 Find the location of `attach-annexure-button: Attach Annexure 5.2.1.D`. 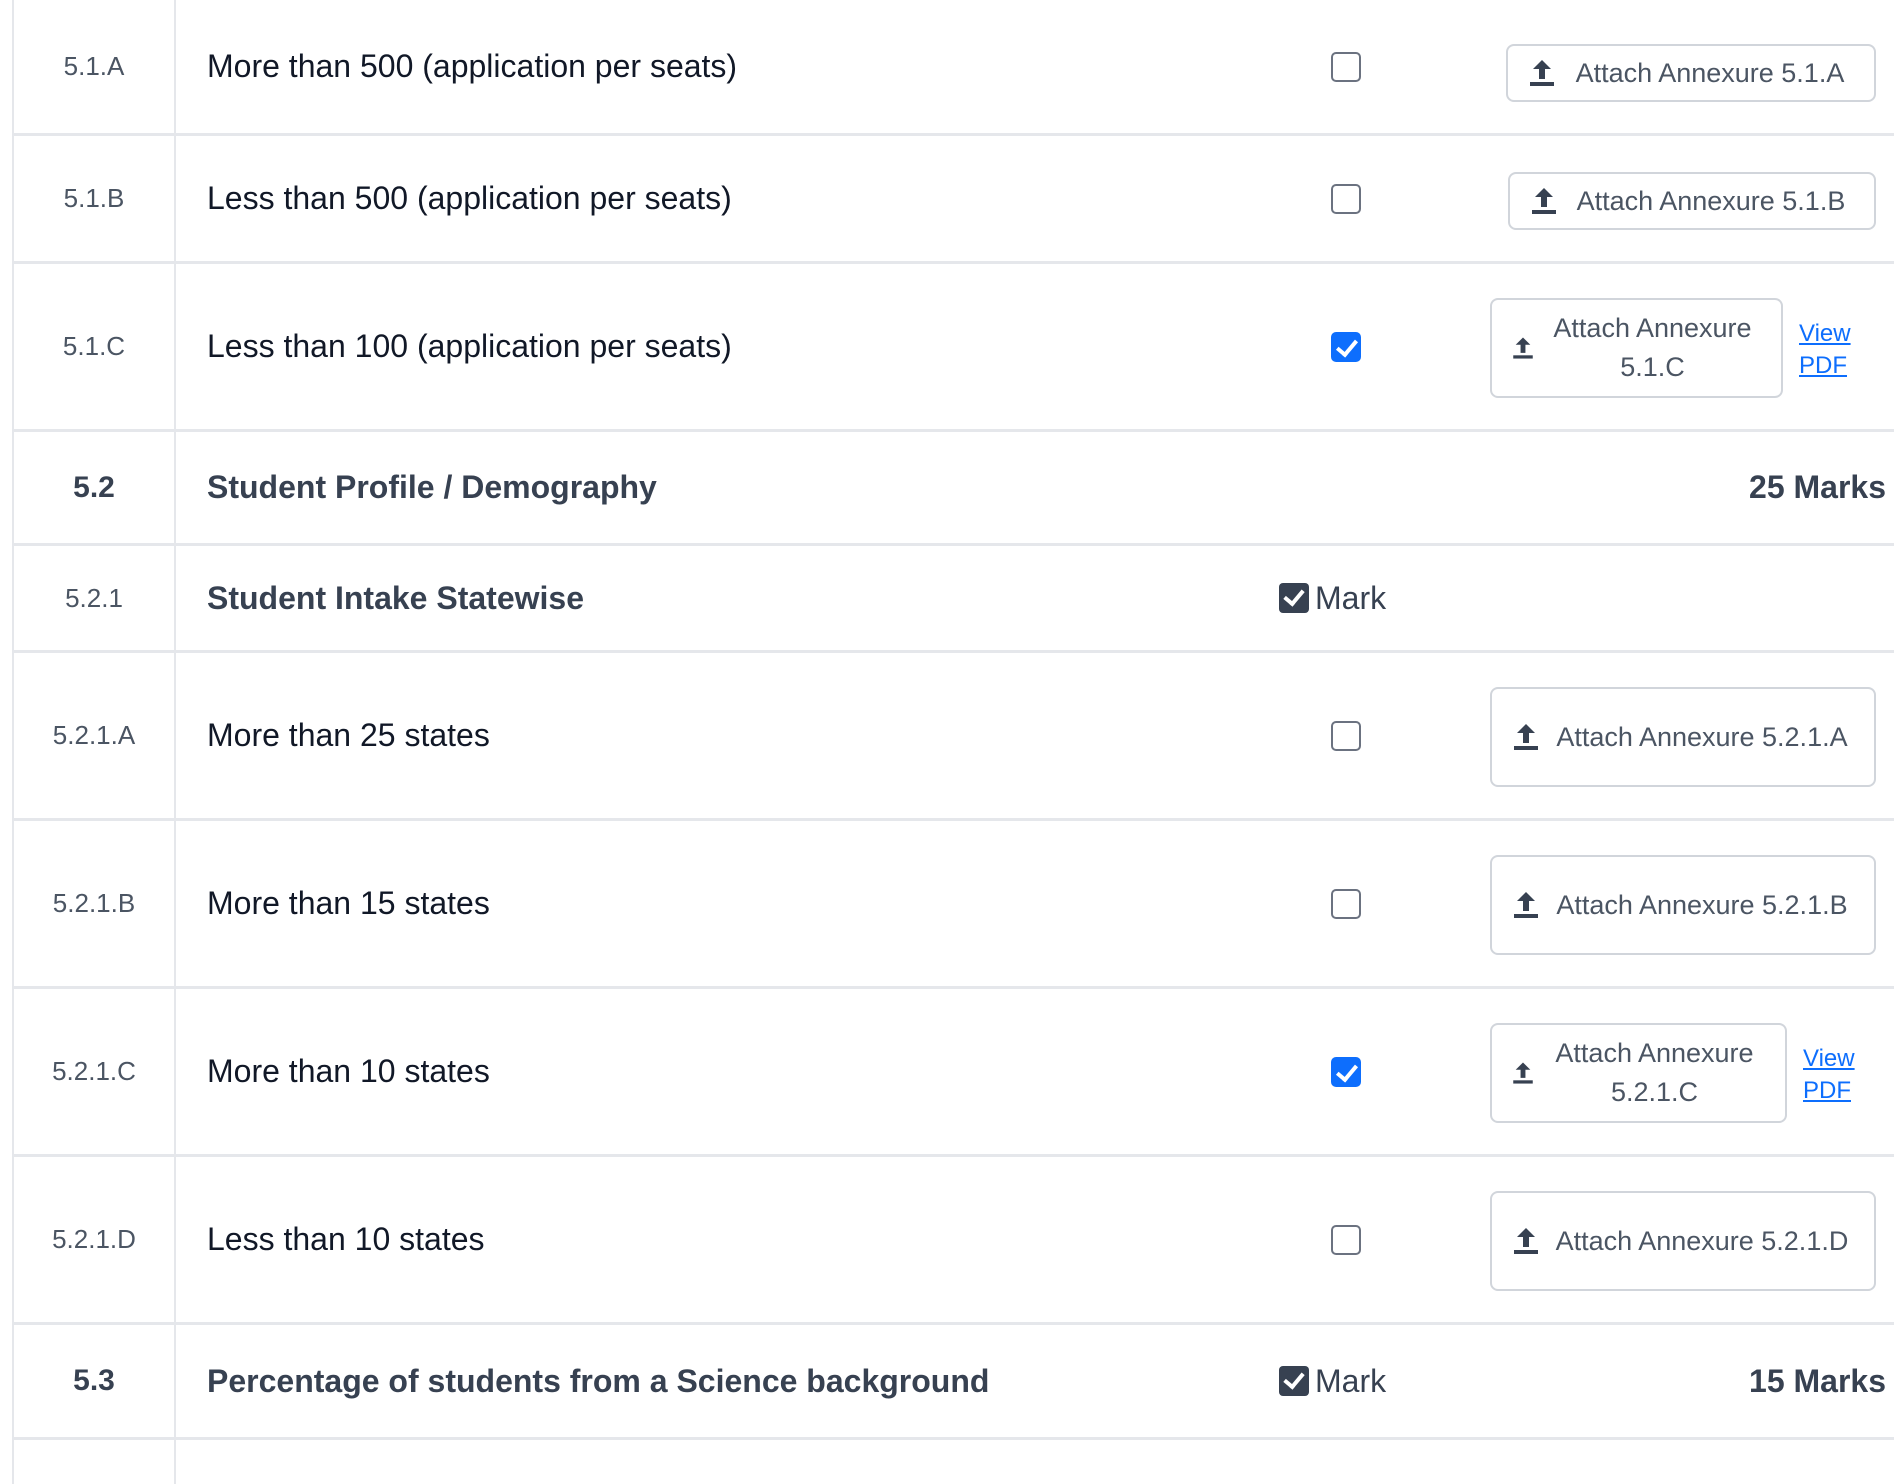

attach-annexure-button: Attach Annexure 5.2.1.D is located at coordinates (1683, 1241).